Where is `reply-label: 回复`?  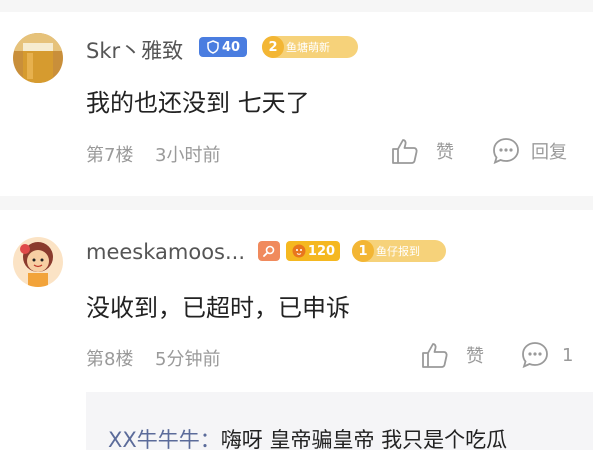
reply-label: 回复 is located at coordinates (549, 152).